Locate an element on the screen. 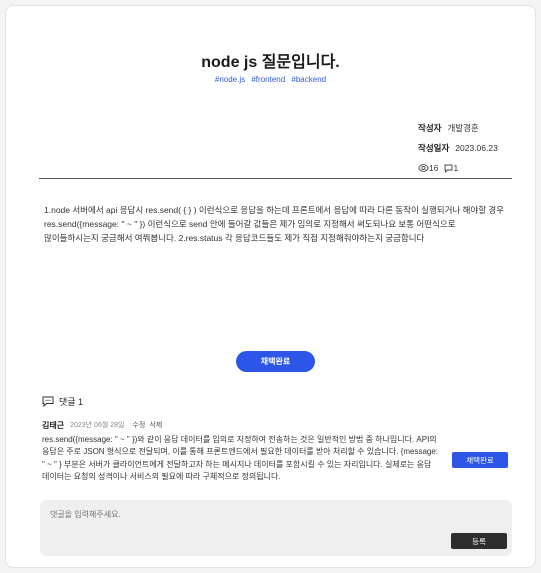 The width and height of the screenshot is (541, 573). reply-box: 등록 is located at coordinates (276, 528).